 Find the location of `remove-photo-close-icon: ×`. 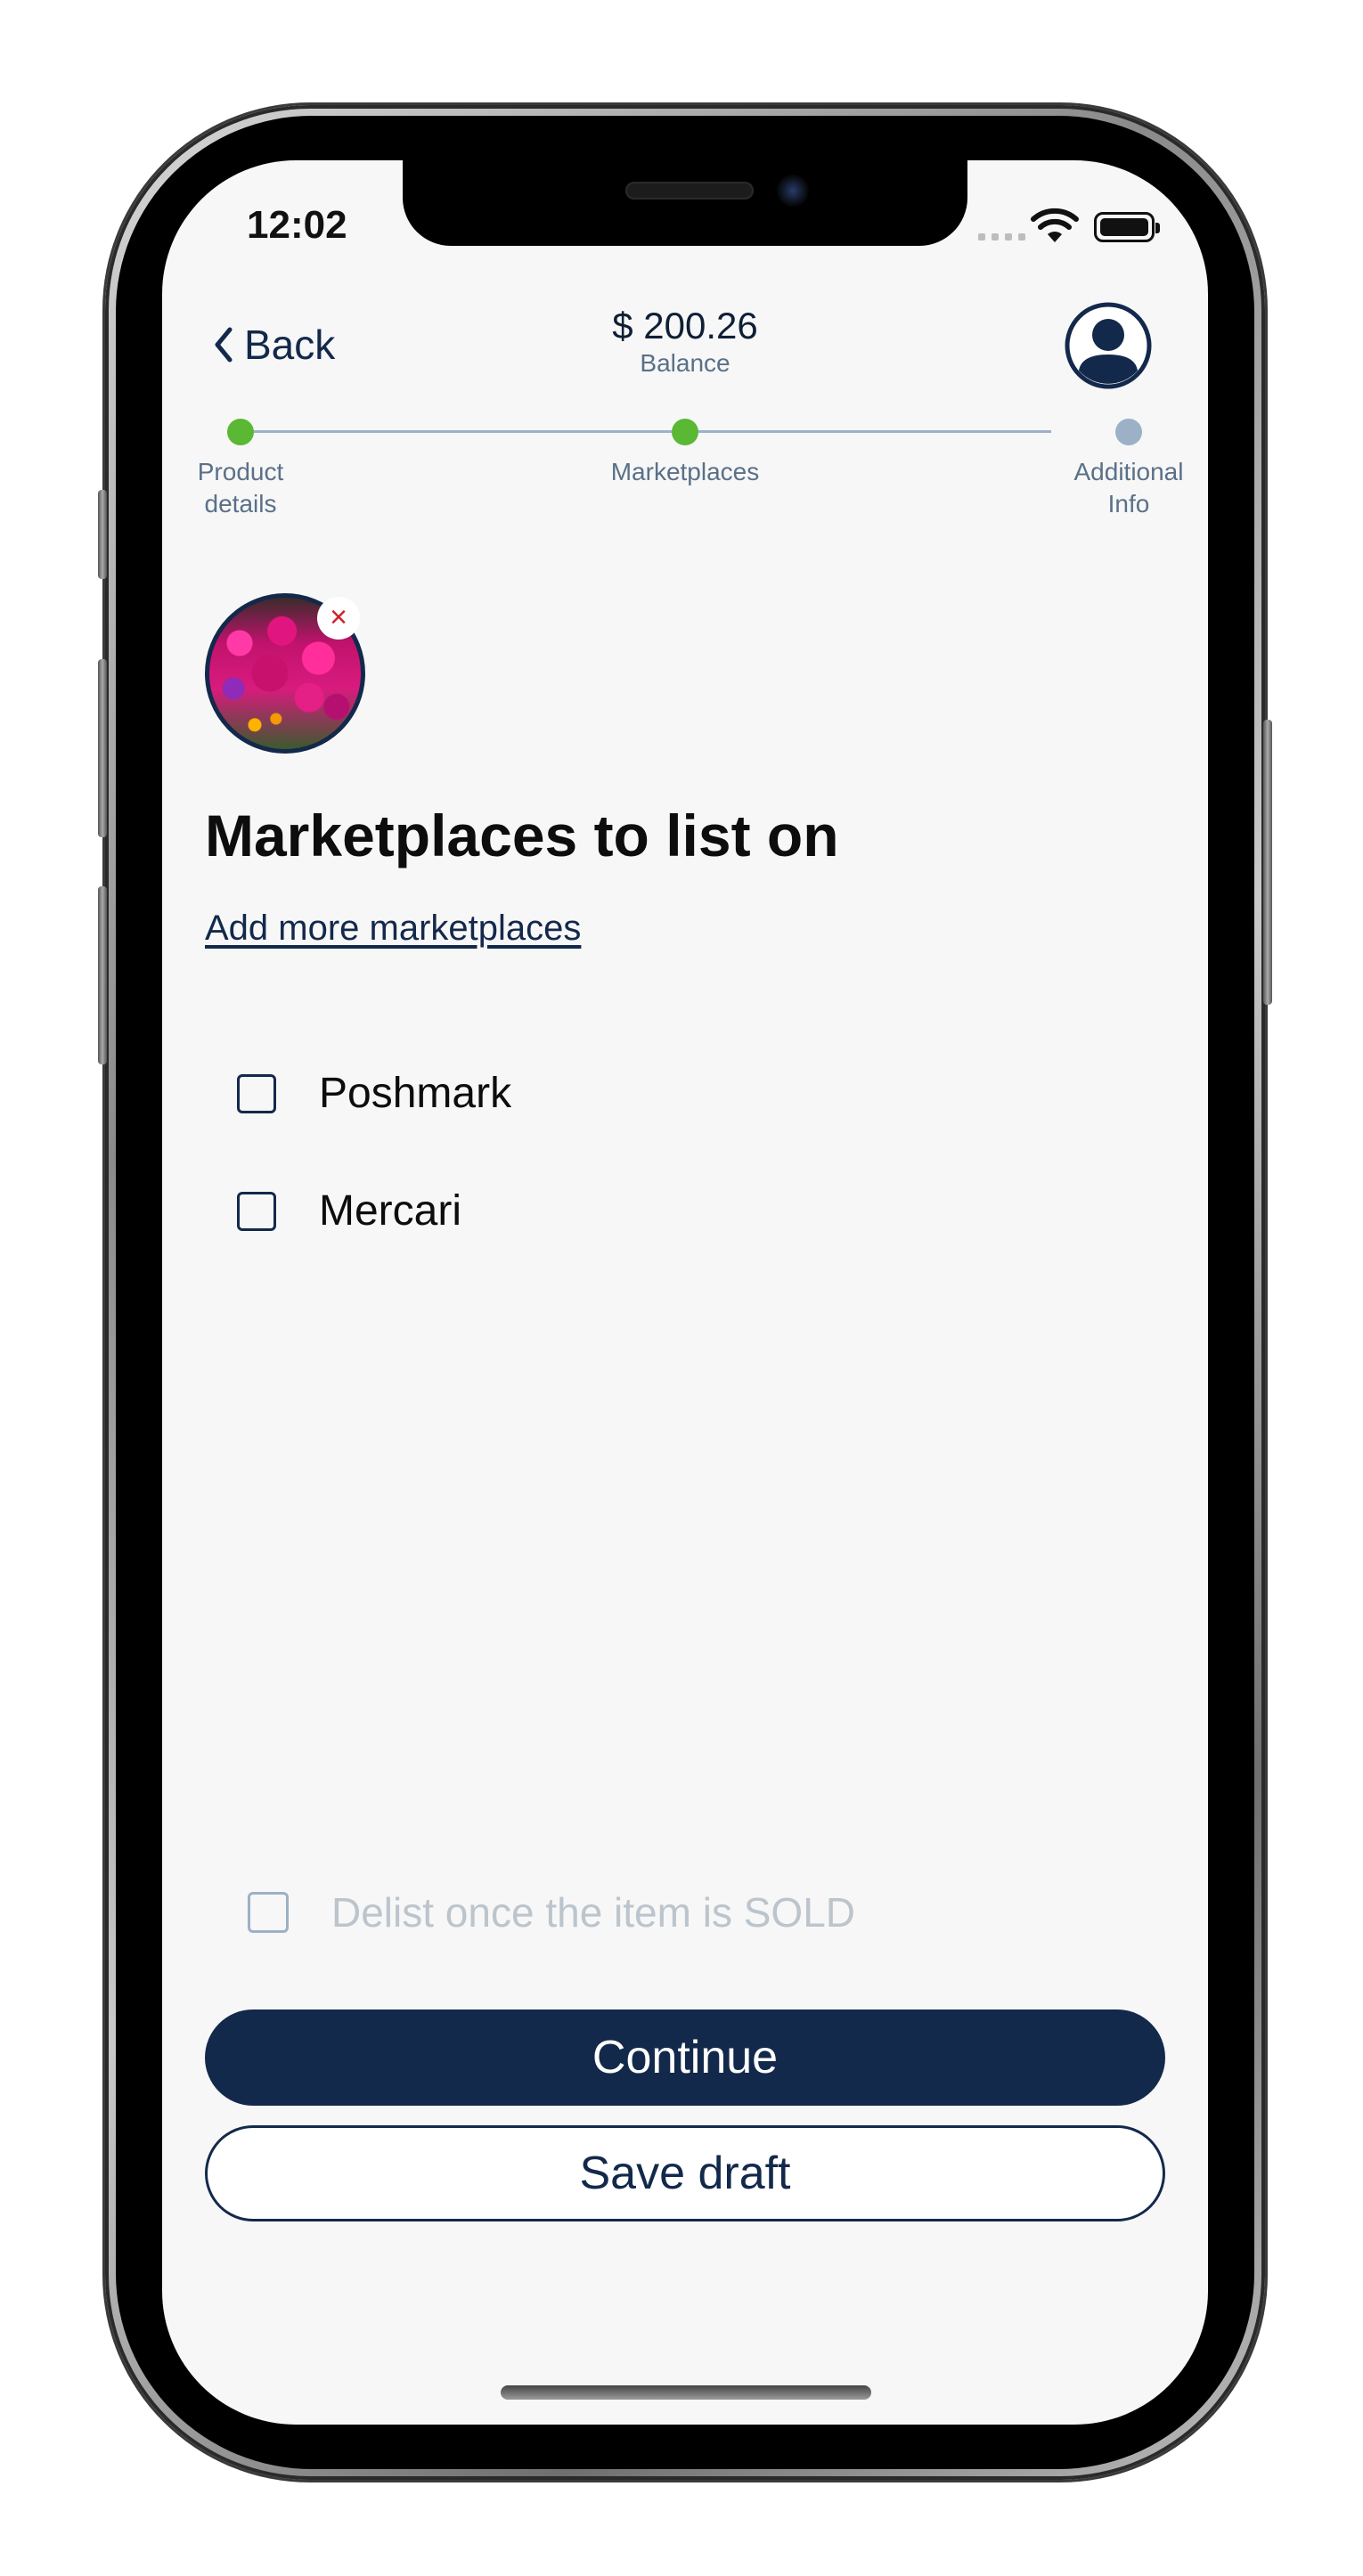

remove-photo-close-icon: × is located at coordinates (338, 618).